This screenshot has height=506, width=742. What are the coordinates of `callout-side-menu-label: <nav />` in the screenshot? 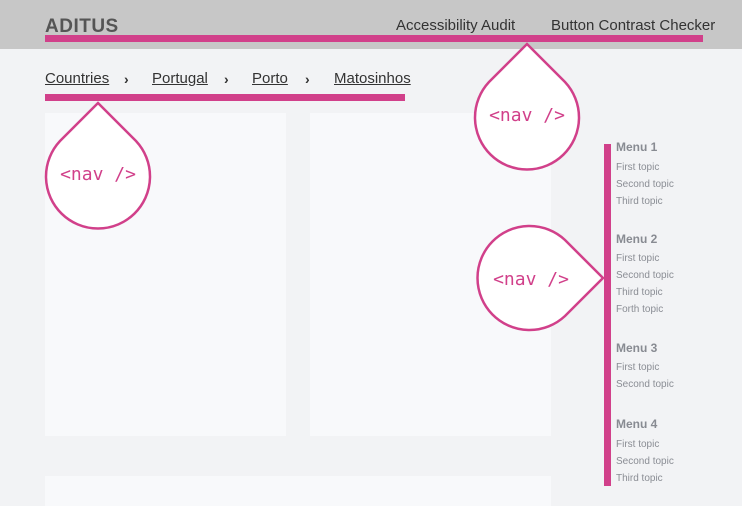 It's located at (531, 279).